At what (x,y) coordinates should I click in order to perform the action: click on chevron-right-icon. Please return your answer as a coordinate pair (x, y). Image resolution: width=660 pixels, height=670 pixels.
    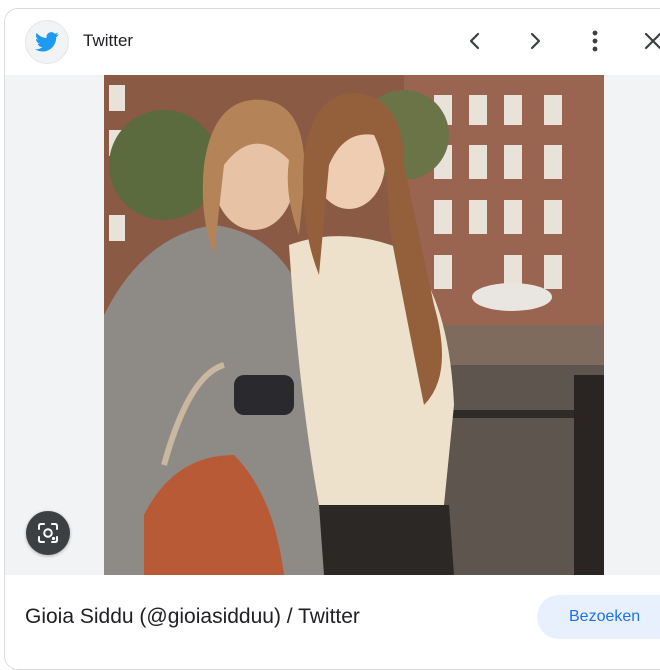
    Looking at the image, I should click on (535, 41).